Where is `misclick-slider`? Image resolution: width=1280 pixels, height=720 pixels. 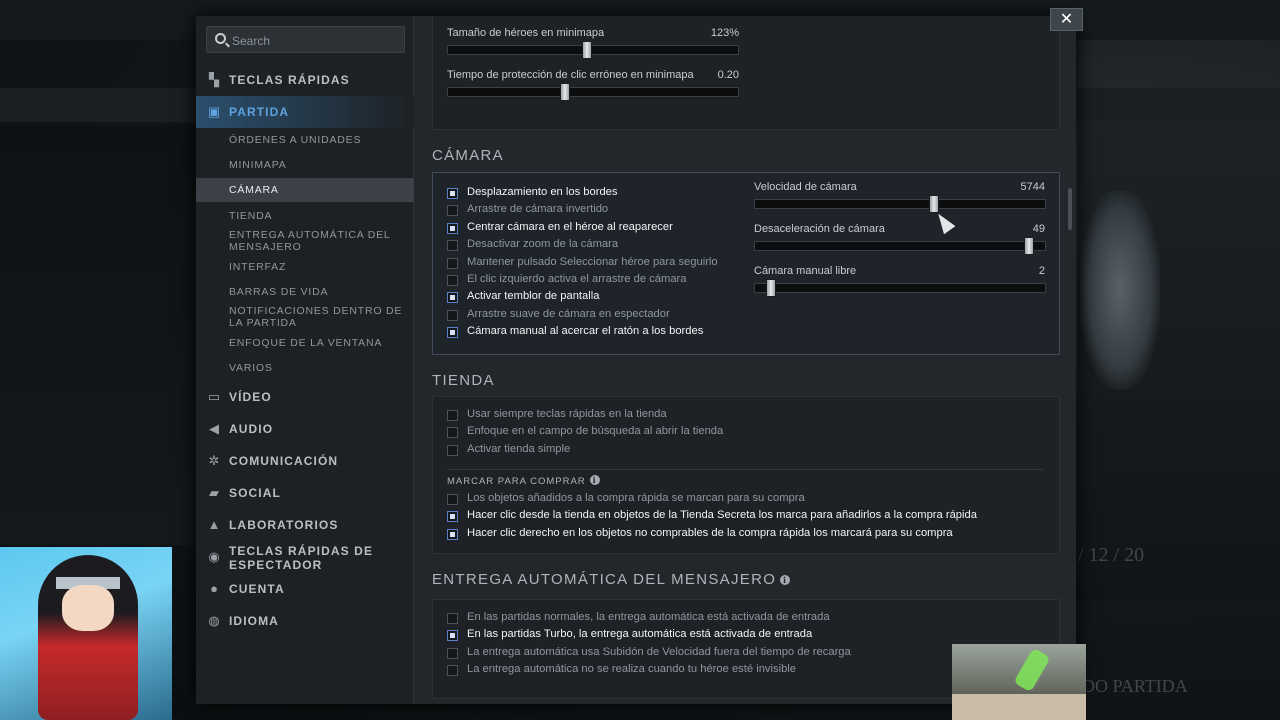 misclick-slider is located at coordinates (593, 92).